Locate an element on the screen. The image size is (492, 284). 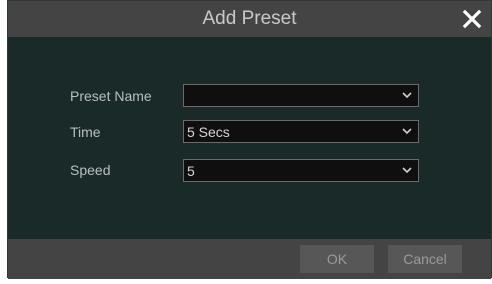
speed-value: 5 is located at coordinates (191, 171).